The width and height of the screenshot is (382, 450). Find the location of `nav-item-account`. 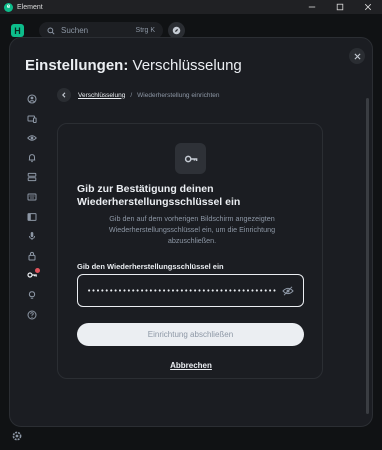

nav-item-account is located at coordinates (32, 99).